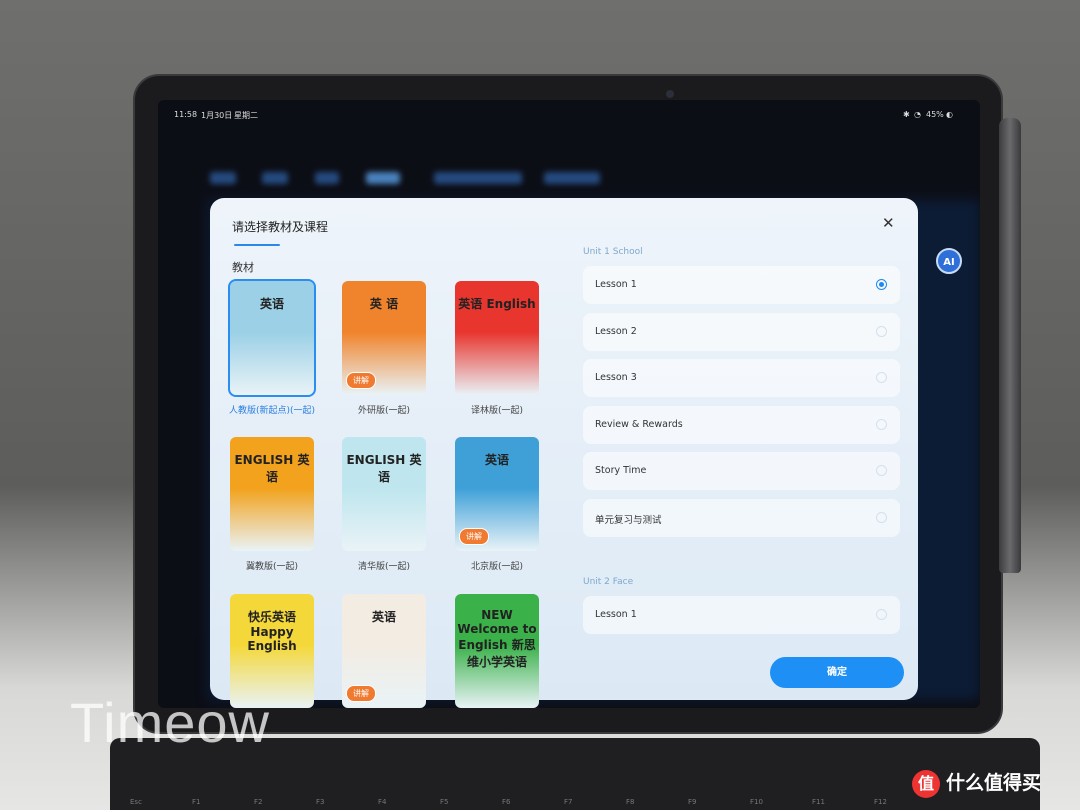  What do you see at coordinates (935, 114) in the screenshot?
I see `battery-percent: 45%` at bounding box center [935, 114].